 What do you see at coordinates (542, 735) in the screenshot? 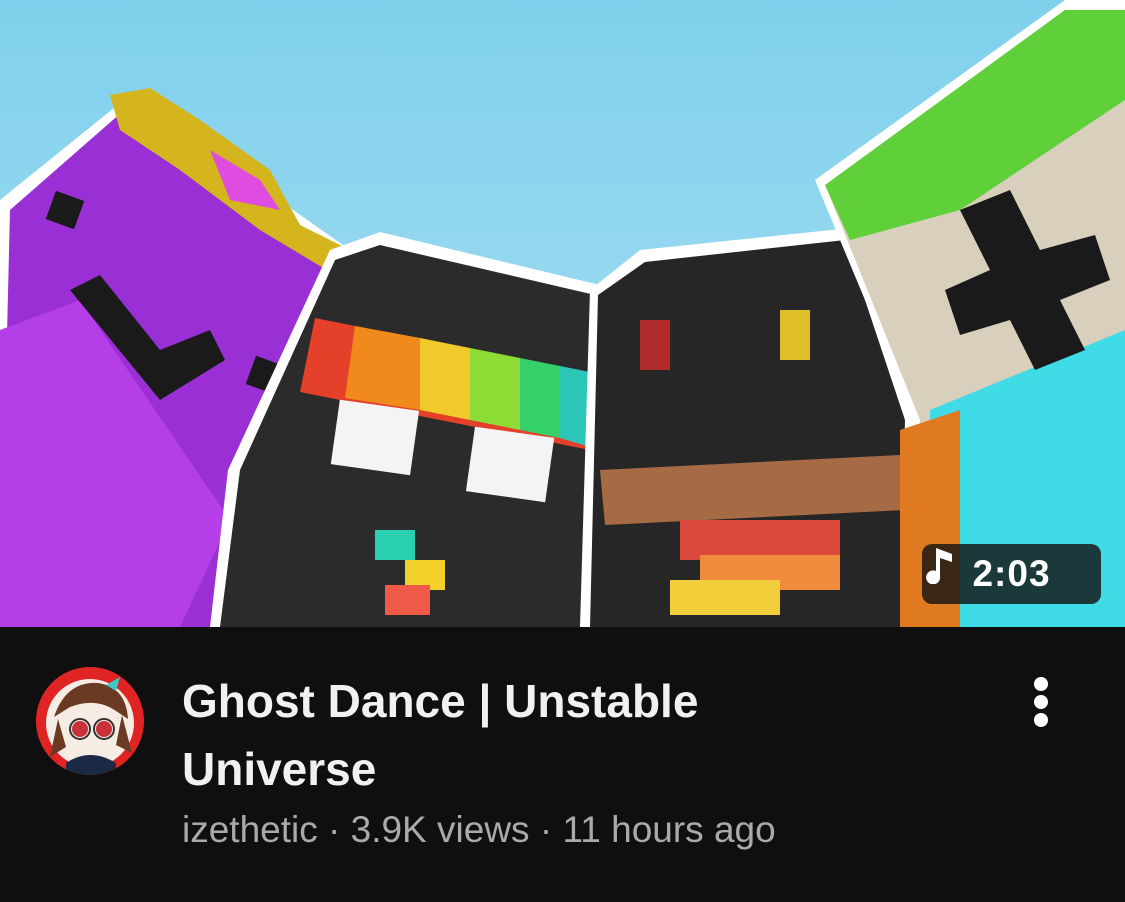
I see `video-title: Ghost Dance | Unstable Universe` at bounding box center [542, 735].